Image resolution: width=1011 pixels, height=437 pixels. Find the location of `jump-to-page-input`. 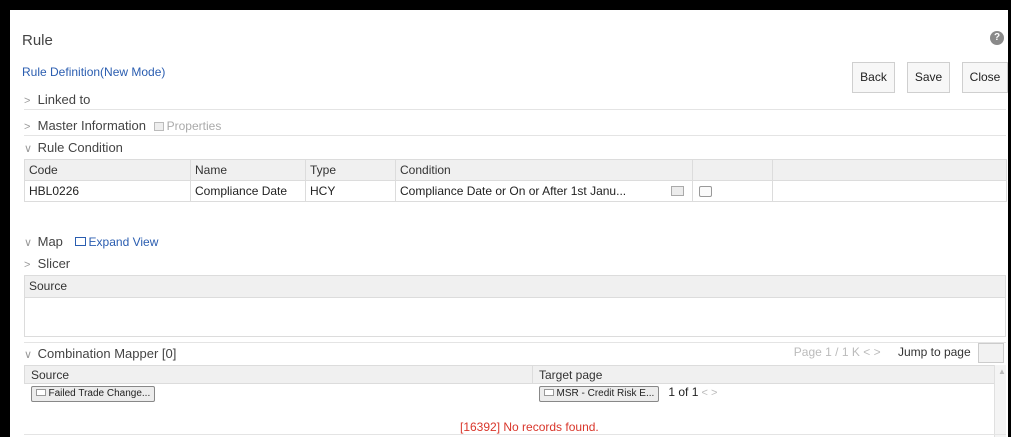

jump-to-page-input is located at coordinates (991, 353).